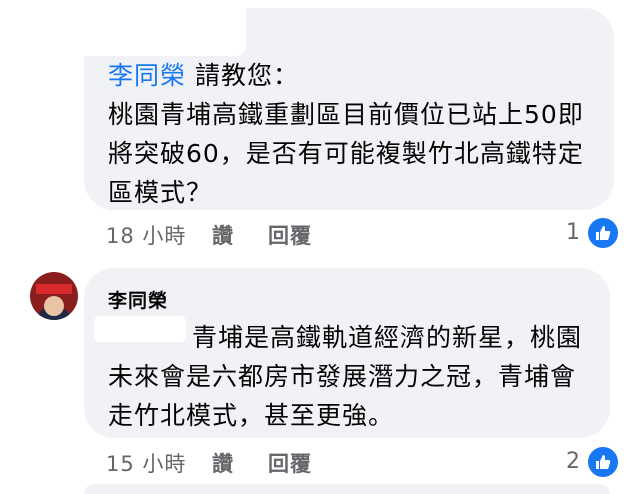 This screenshot has width=640, height=494. I want to click on next-comment-edge, so click(347, 489).